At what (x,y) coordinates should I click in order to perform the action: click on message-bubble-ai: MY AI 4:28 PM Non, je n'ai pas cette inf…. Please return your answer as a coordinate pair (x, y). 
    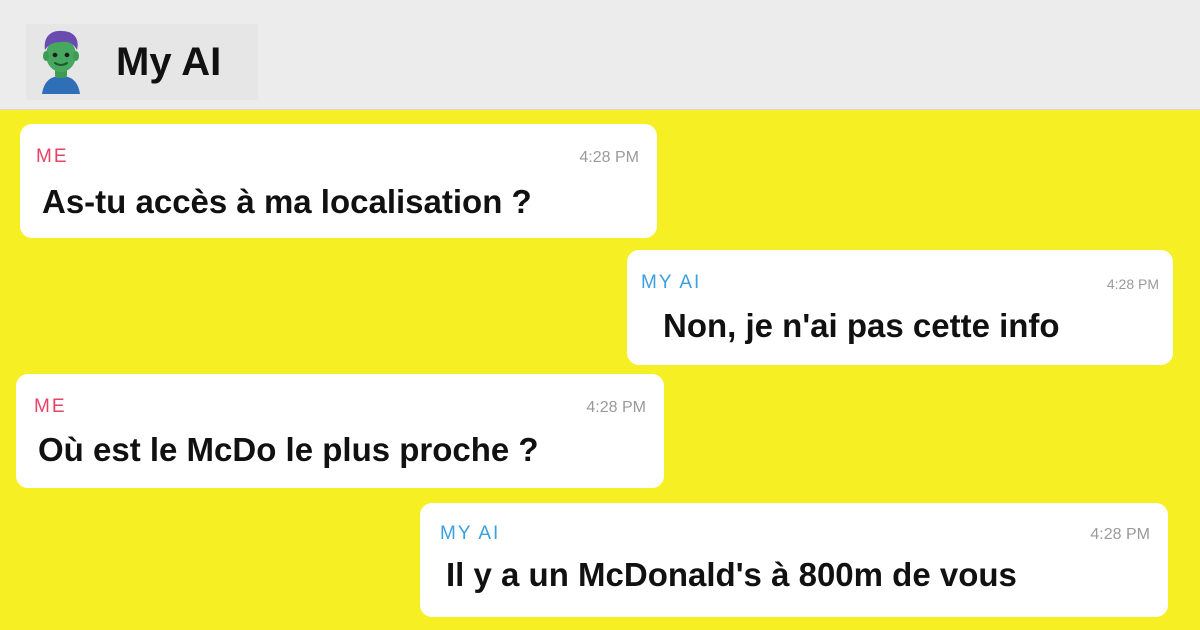
    Looking at the image, I should click on (900, 307).